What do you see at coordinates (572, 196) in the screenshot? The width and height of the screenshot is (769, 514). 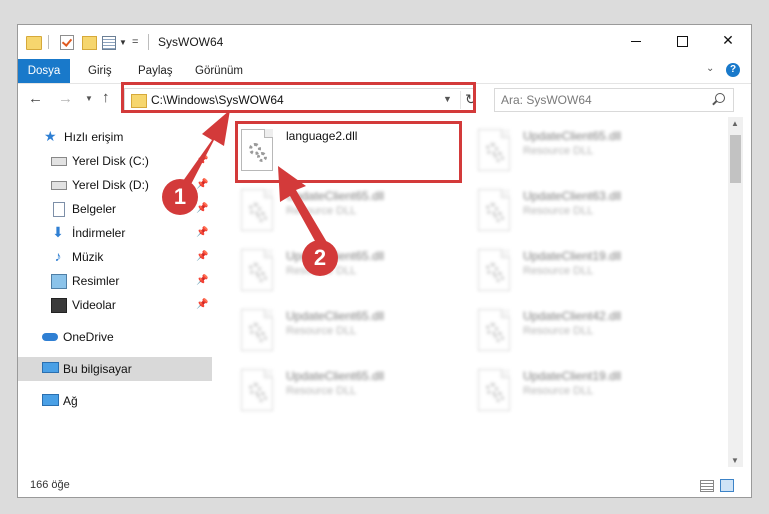 I see `file-name: UpdateClient63.dll` at bounding box center [572, 196].